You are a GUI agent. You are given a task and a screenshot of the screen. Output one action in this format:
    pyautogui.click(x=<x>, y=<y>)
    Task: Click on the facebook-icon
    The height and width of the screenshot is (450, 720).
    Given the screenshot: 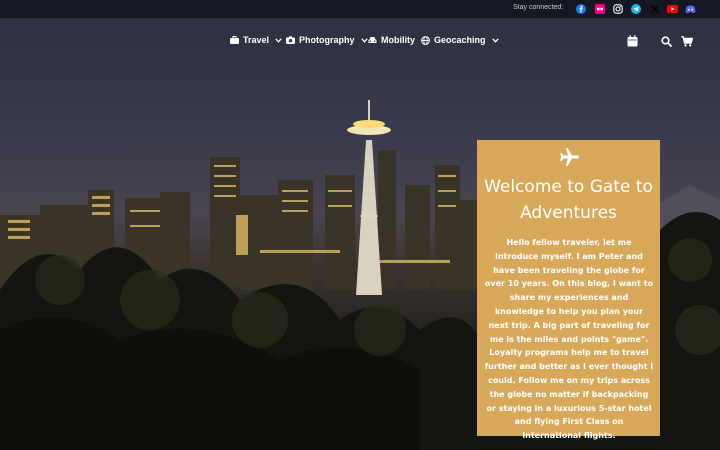 What is the action you would take?
    pyautogui.click(x=581, y=9)
    